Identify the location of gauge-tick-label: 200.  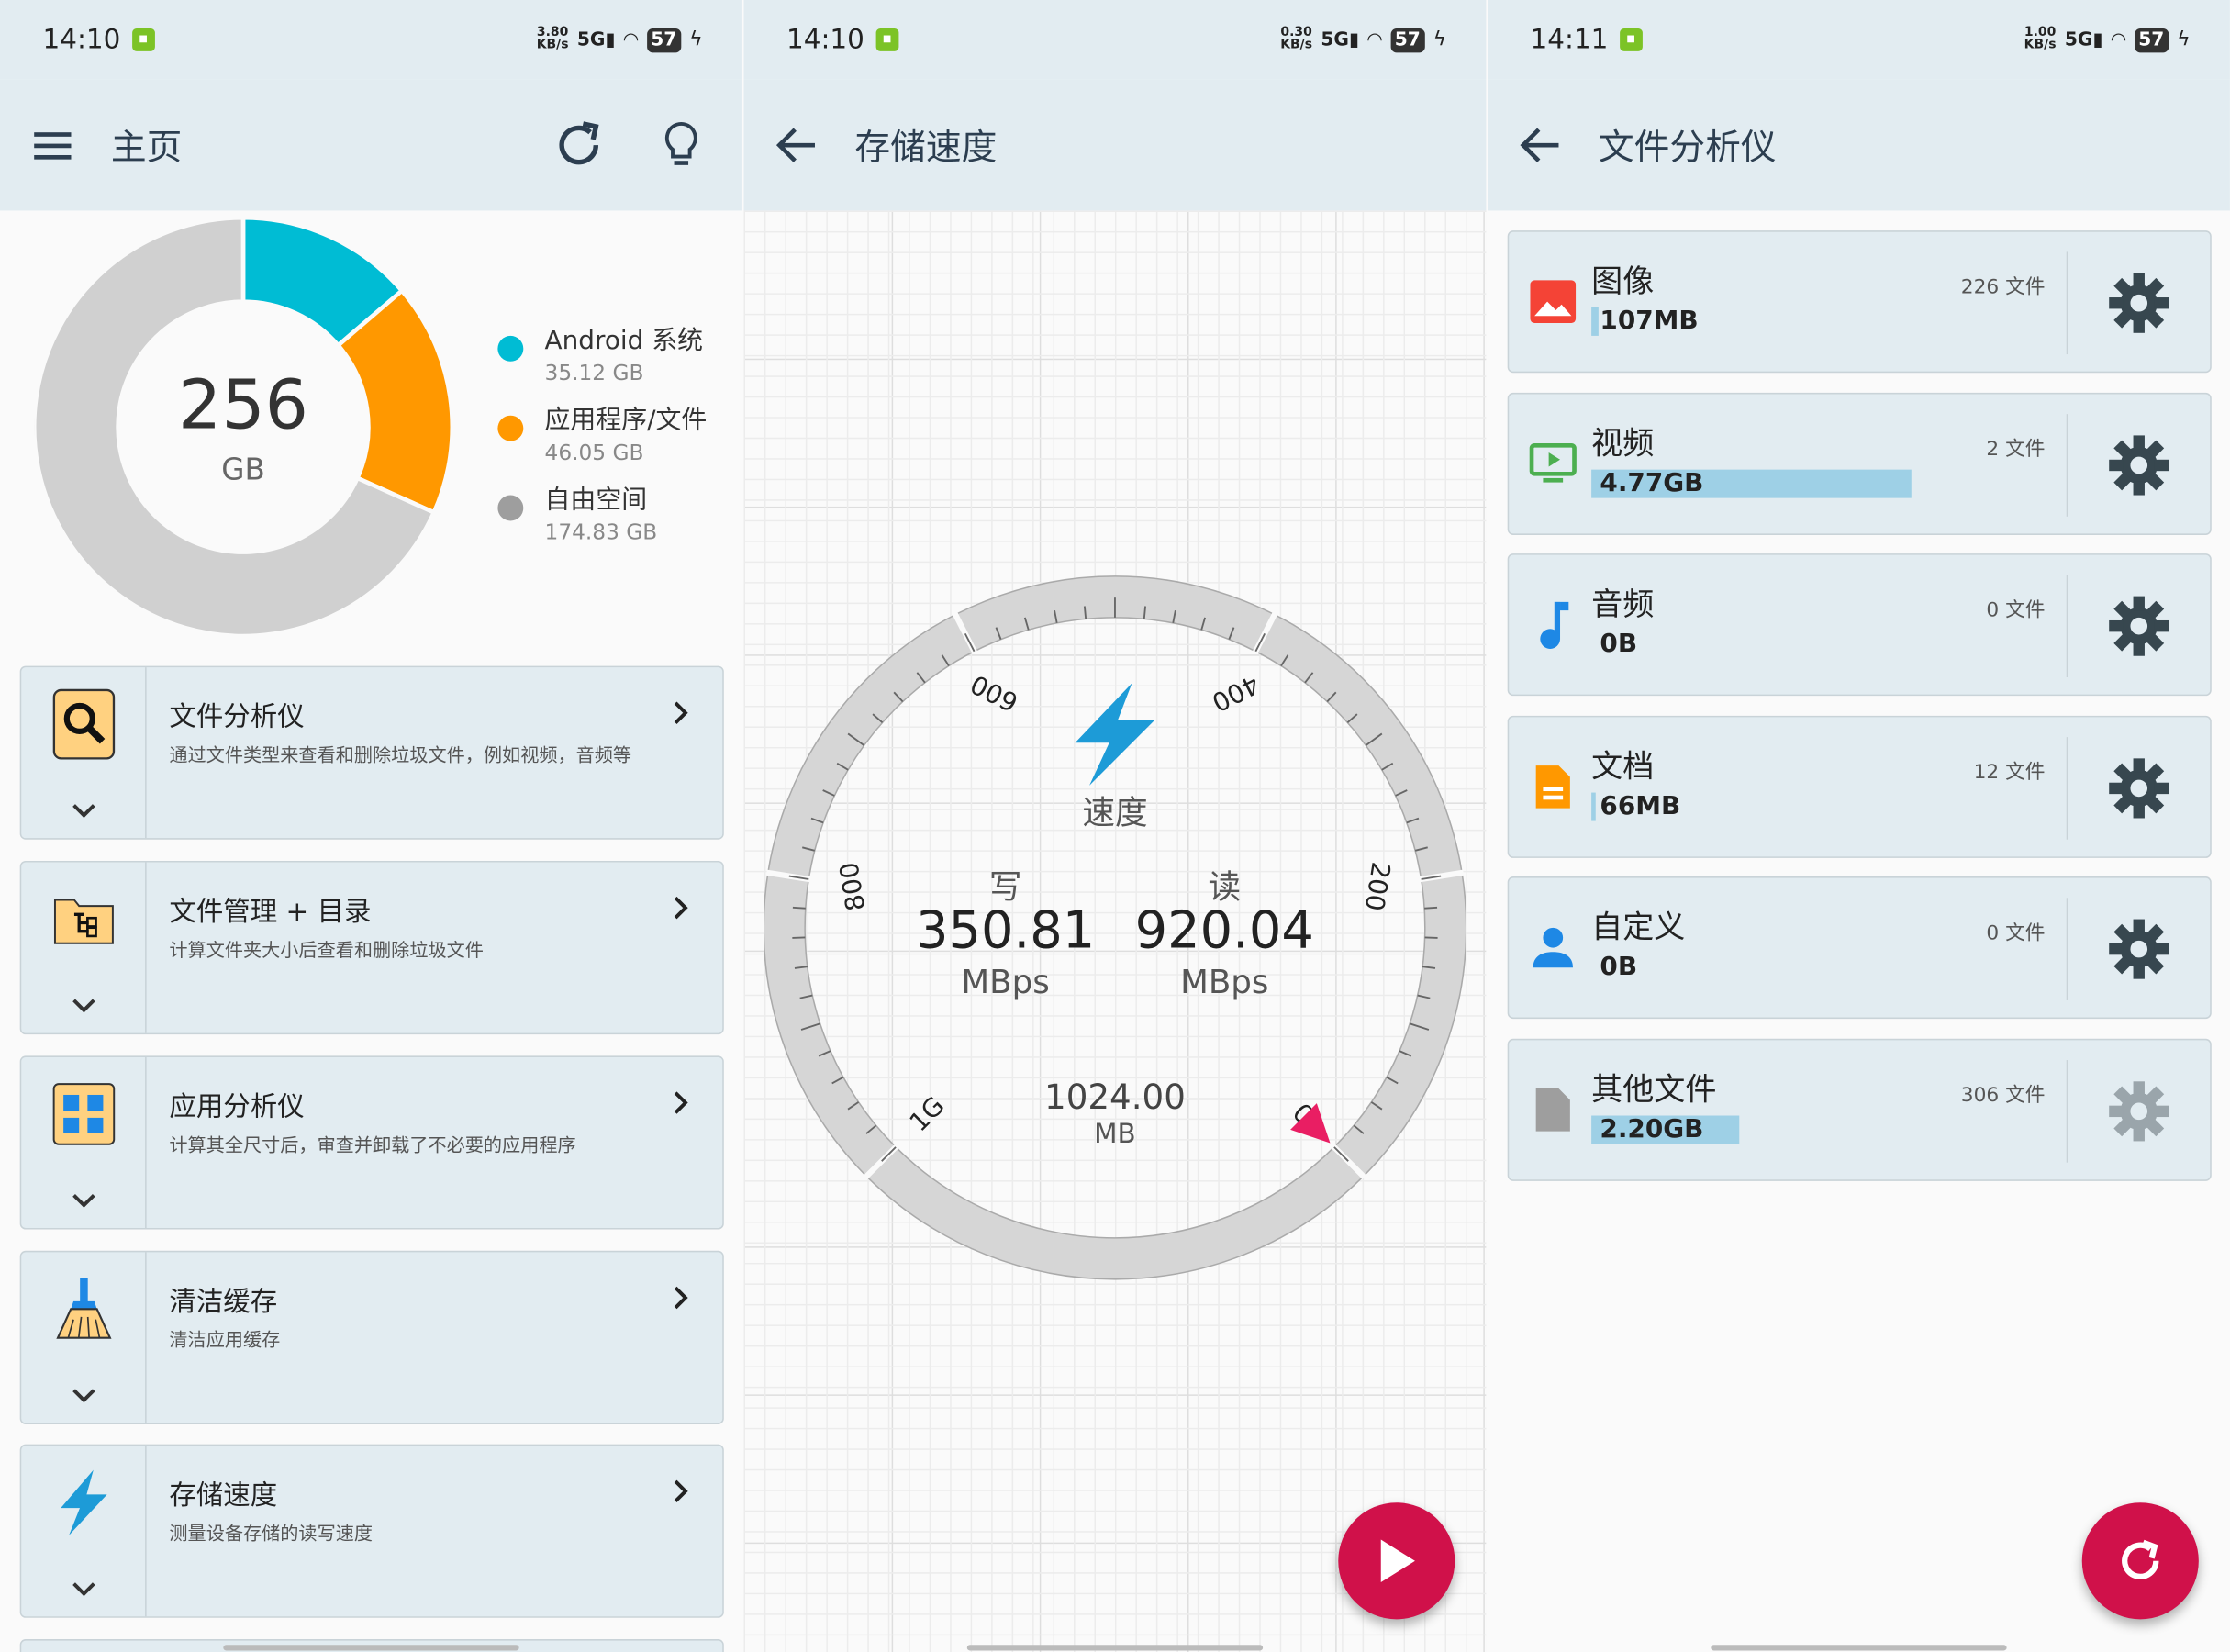
(1378, 886).